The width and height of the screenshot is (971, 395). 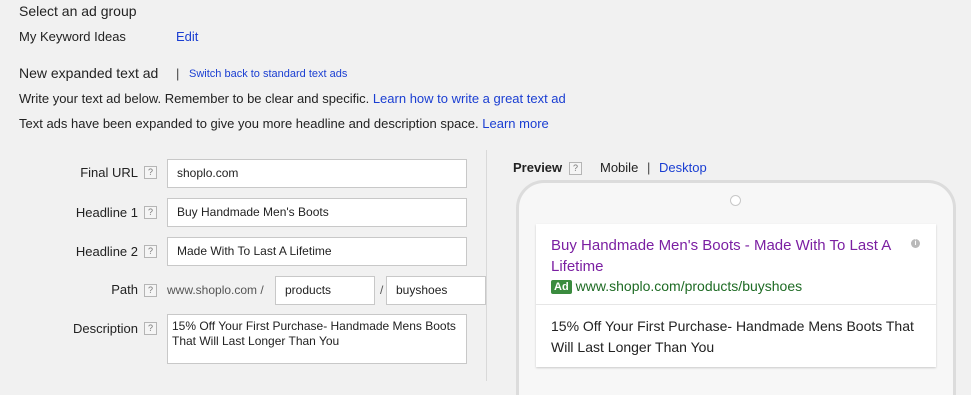 I want to click on tab-desktop: Desktop, so click(x=683, y=167).